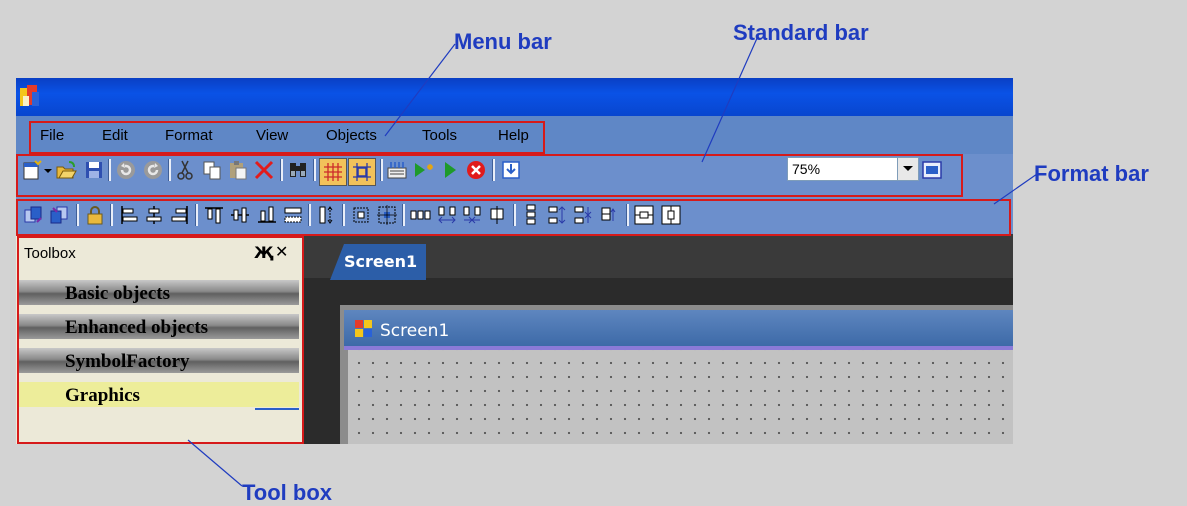 The image size is (1187, 506). I want to click on menu-bar-callout: Menu bar, so click(503, 41).